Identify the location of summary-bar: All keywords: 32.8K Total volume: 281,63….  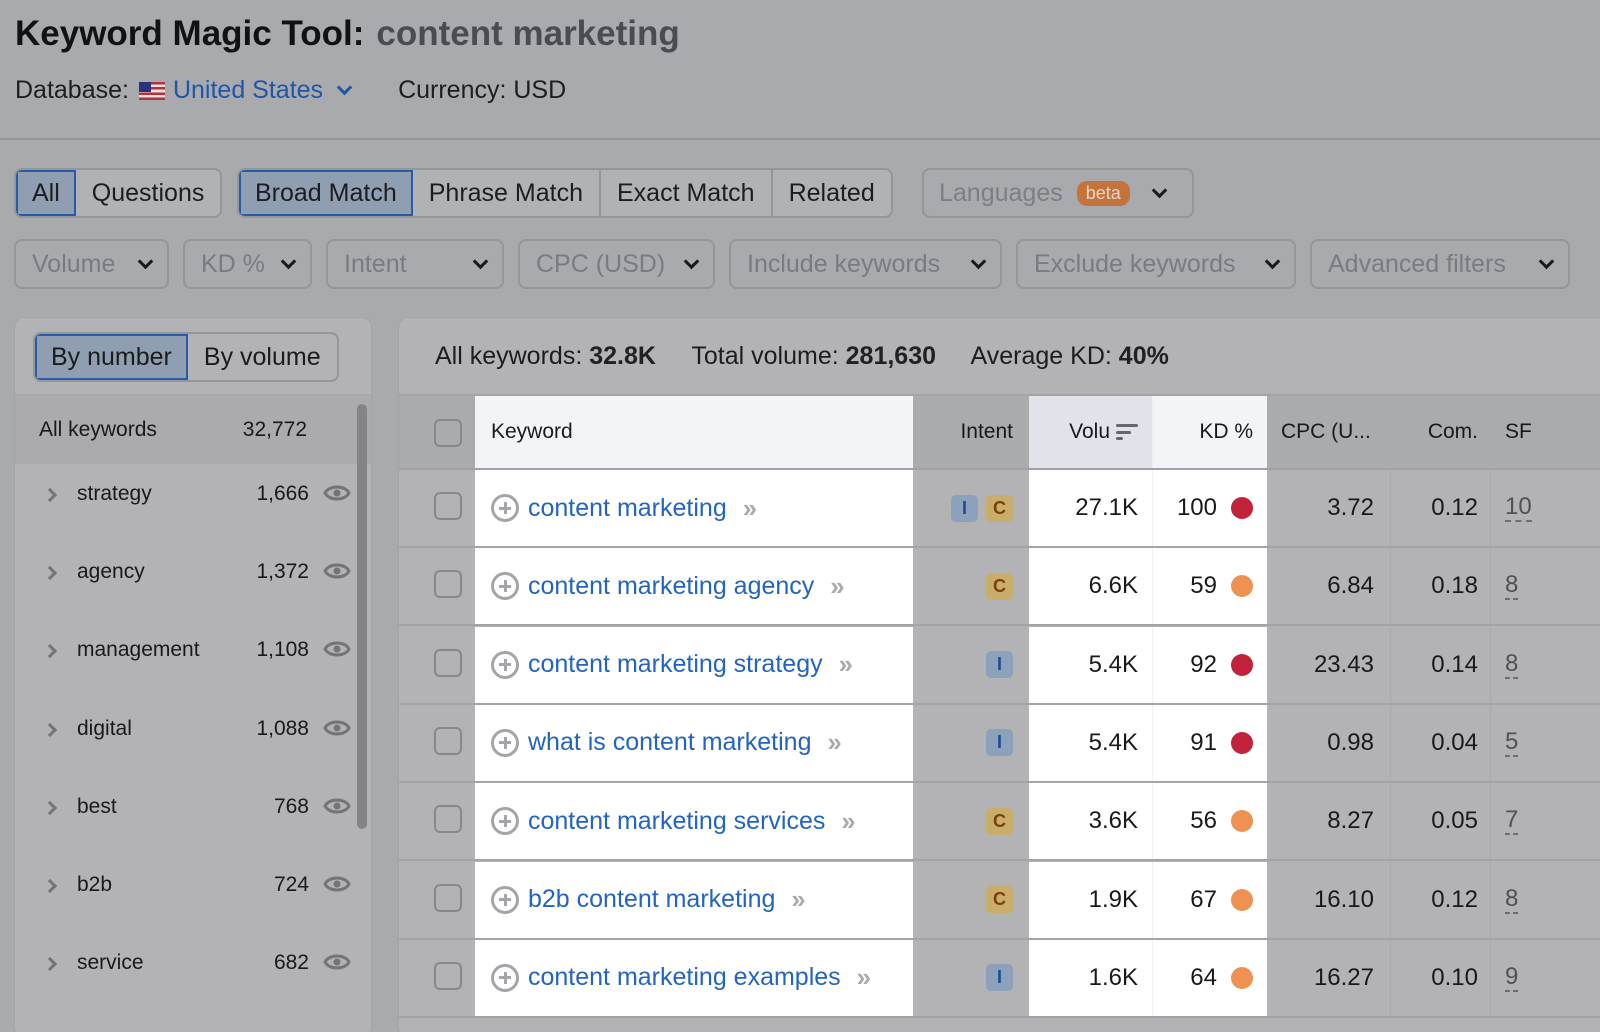
(802, 356).